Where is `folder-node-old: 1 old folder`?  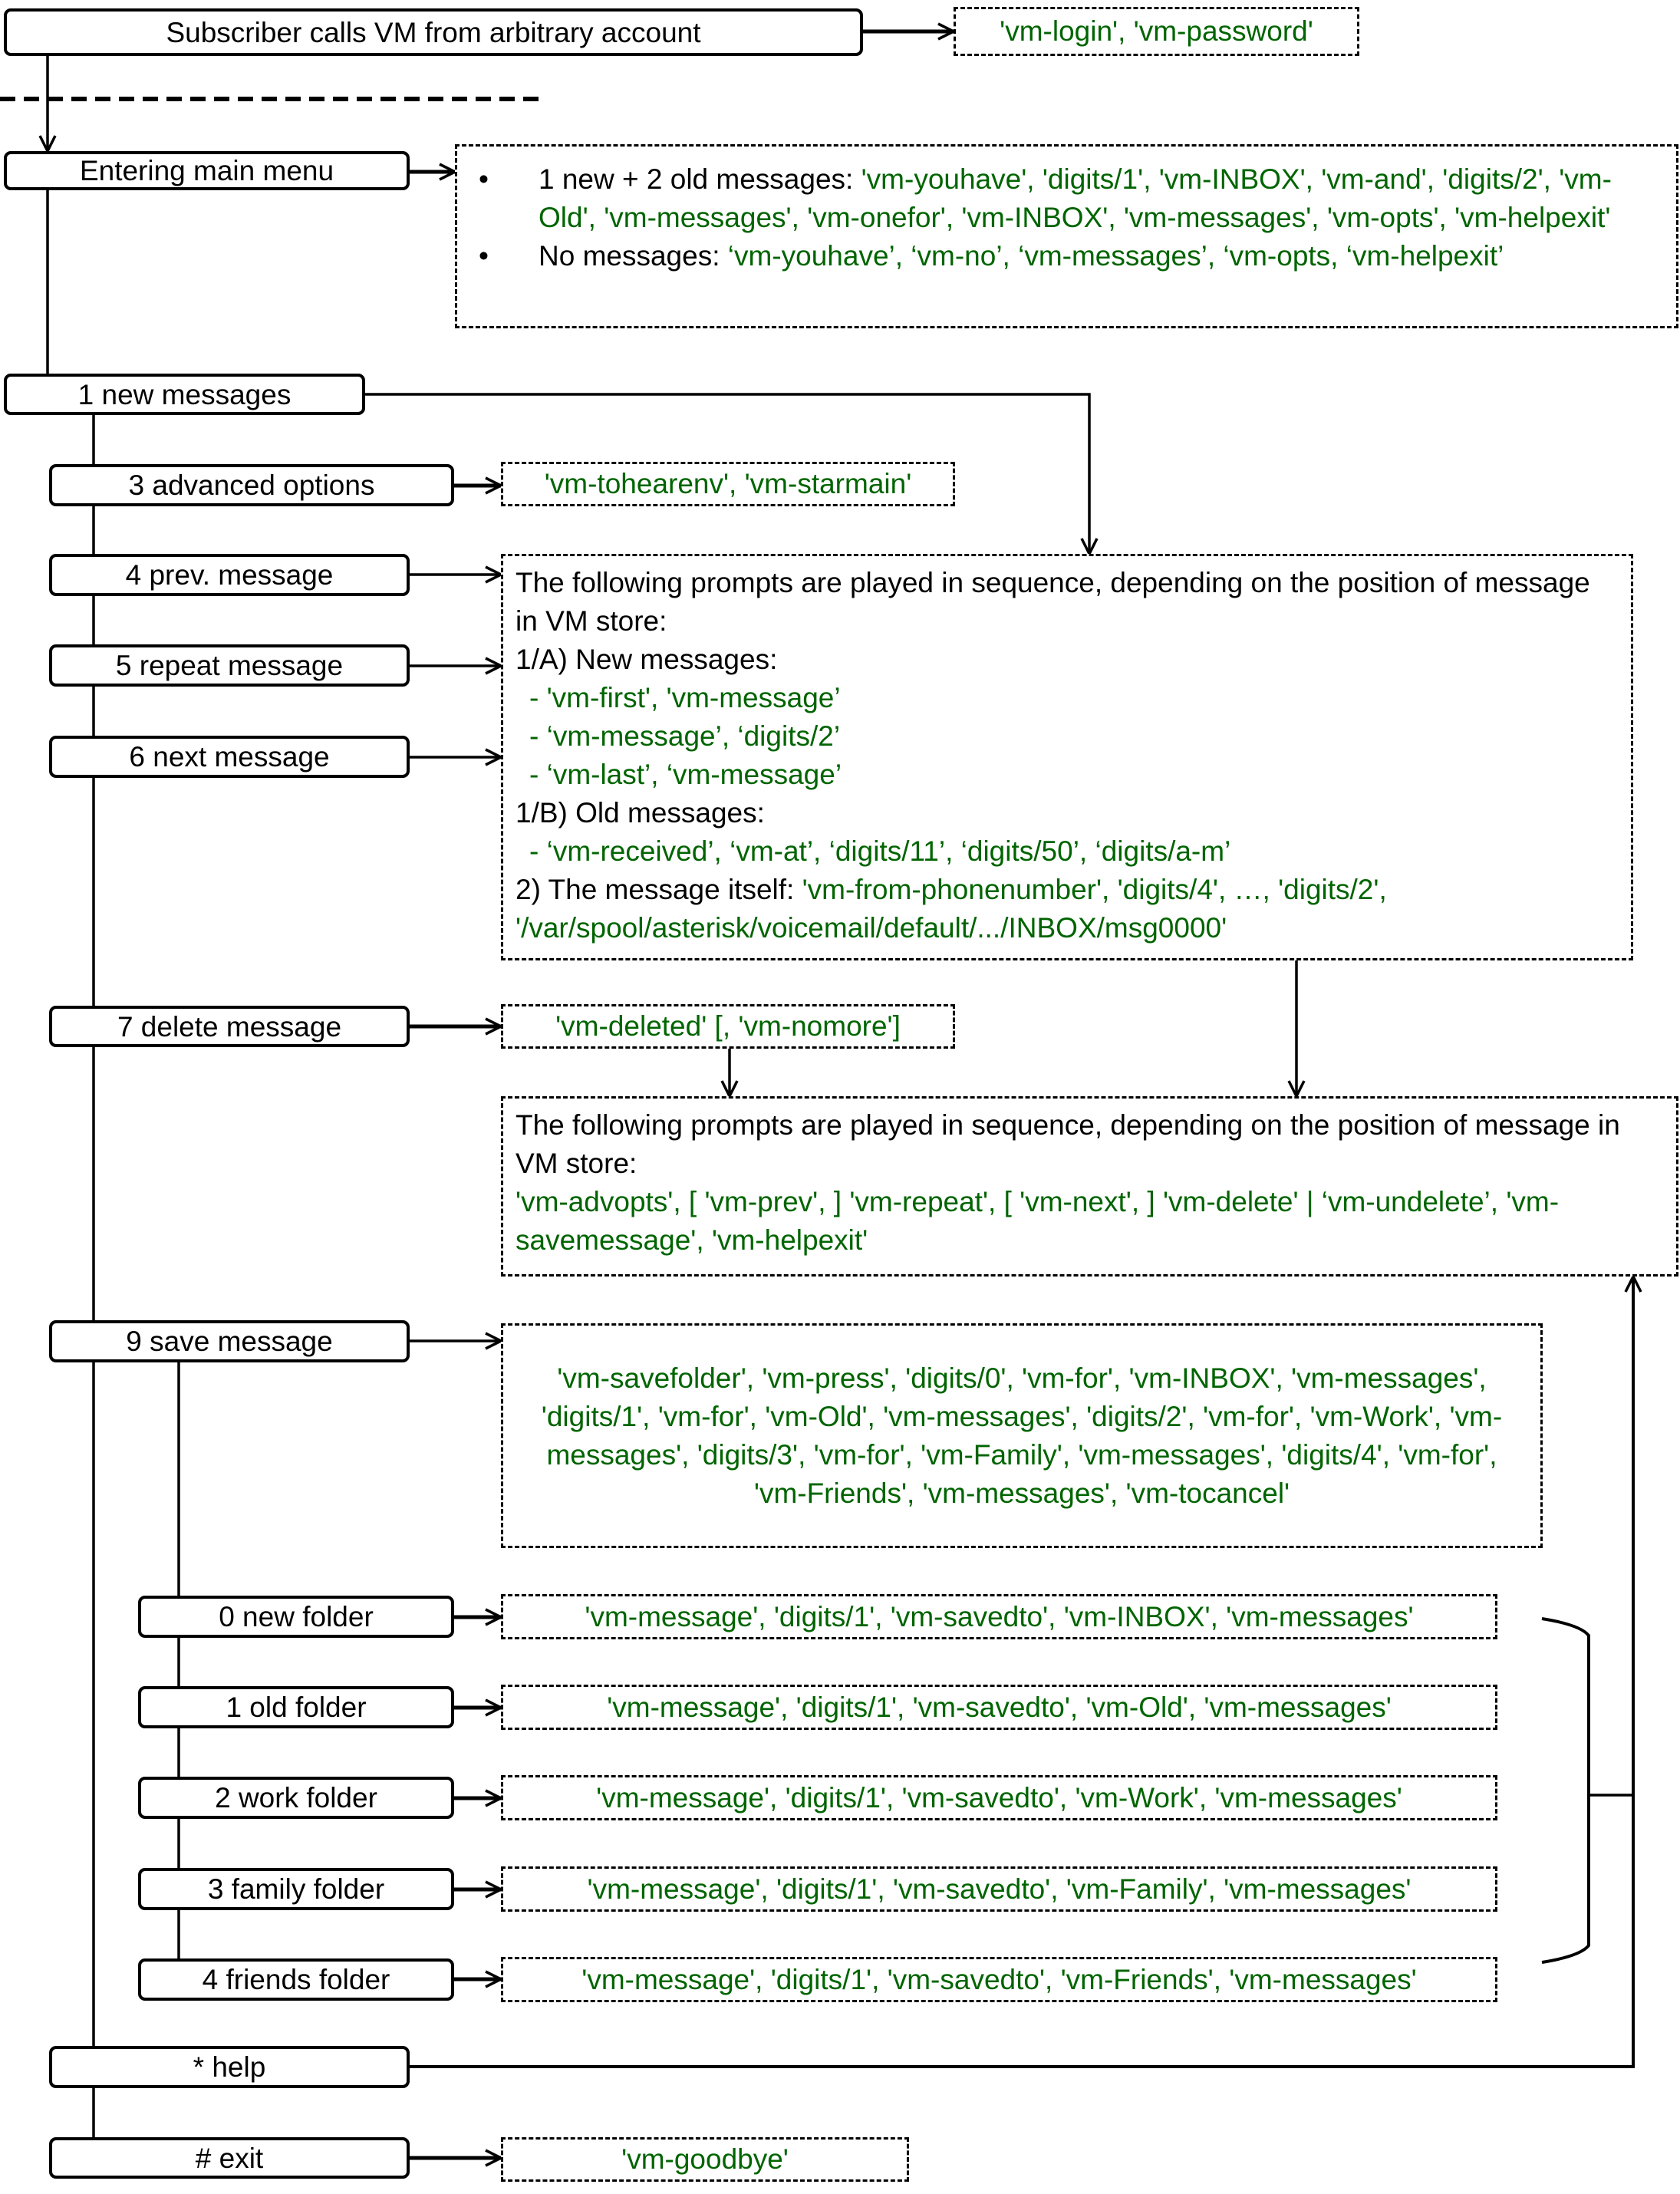
folder-node-old: 1 old folder is located at coordinates (296, 1707).